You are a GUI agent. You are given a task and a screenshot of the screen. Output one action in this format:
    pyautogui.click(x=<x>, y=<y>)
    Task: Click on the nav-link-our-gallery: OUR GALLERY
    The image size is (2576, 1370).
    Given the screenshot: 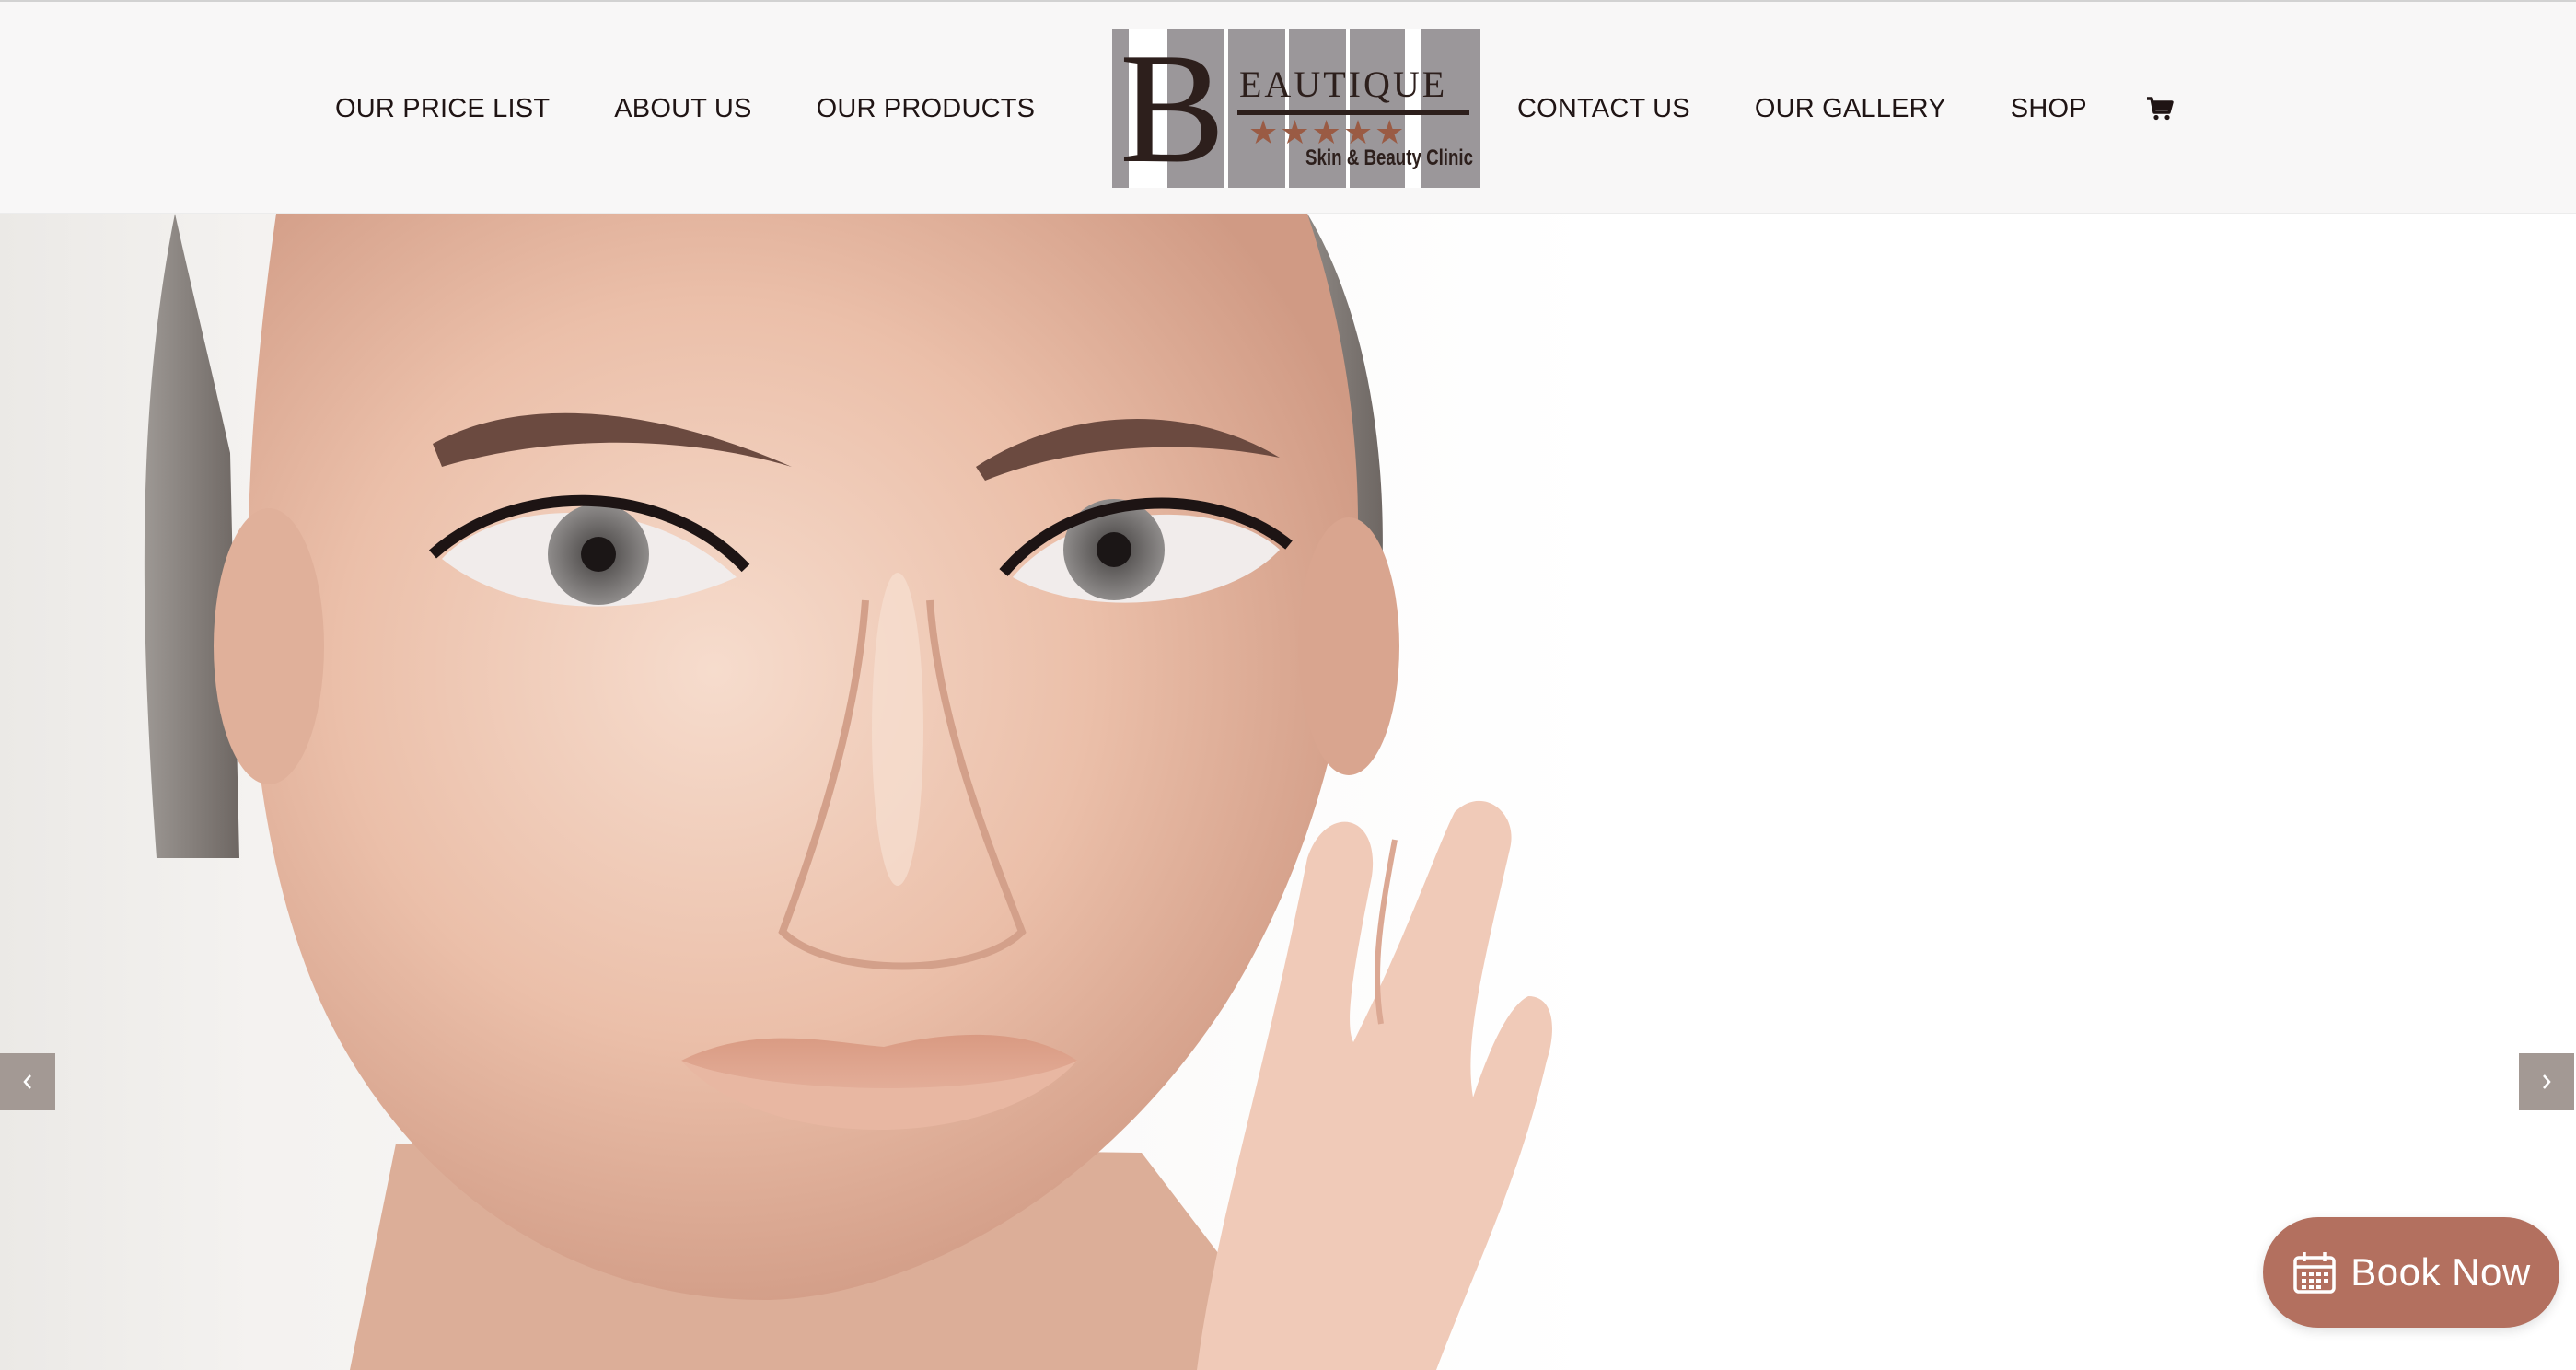 What is the action you would take?
    pyautogui.click(x=1850, y=109)
    